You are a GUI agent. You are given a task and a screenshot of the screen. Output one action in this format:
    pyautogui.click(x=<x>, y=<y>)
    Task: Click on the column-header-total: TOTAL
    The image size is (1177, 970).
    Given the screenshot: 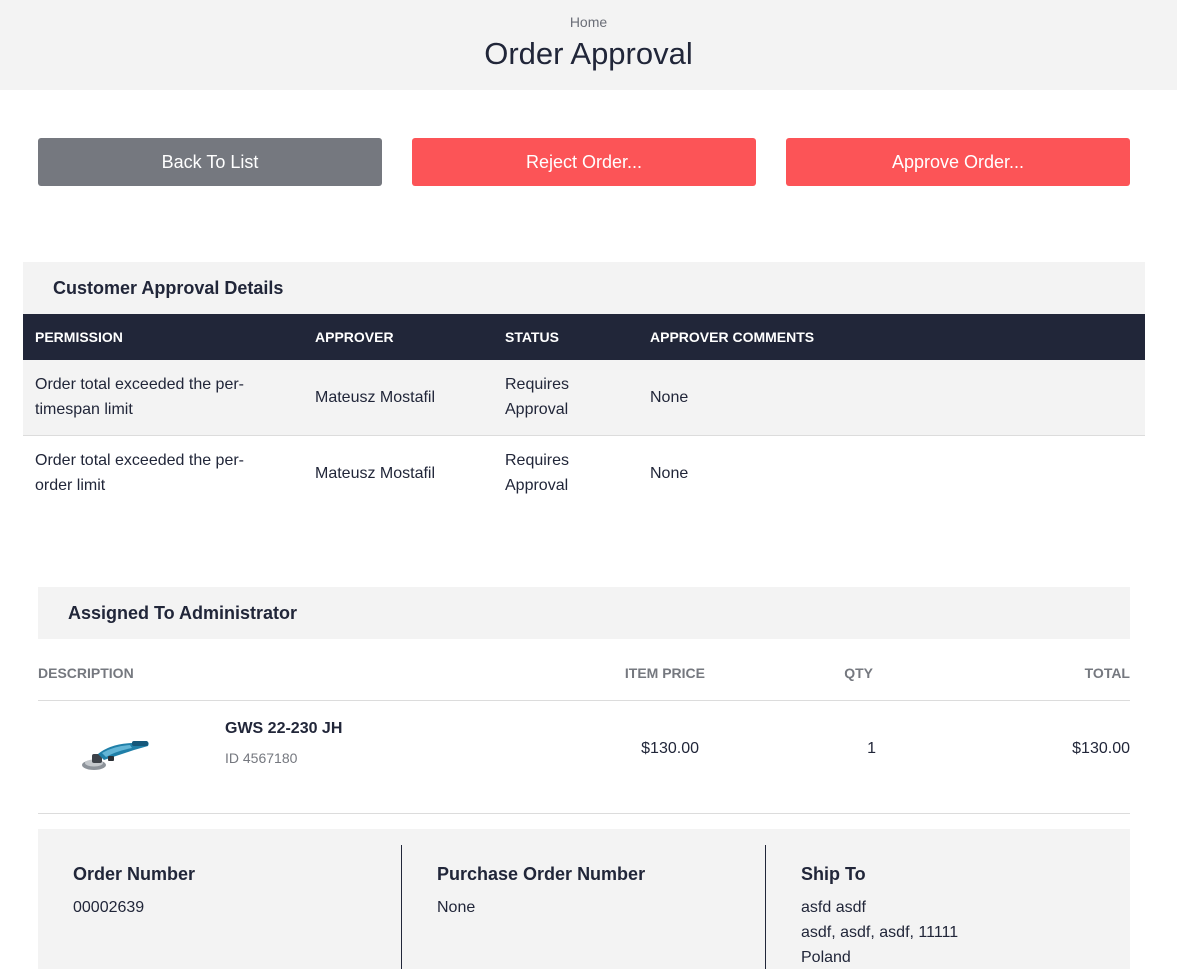 What is the action you would take?
    pyautogui.click(x=1107, y=673)
    